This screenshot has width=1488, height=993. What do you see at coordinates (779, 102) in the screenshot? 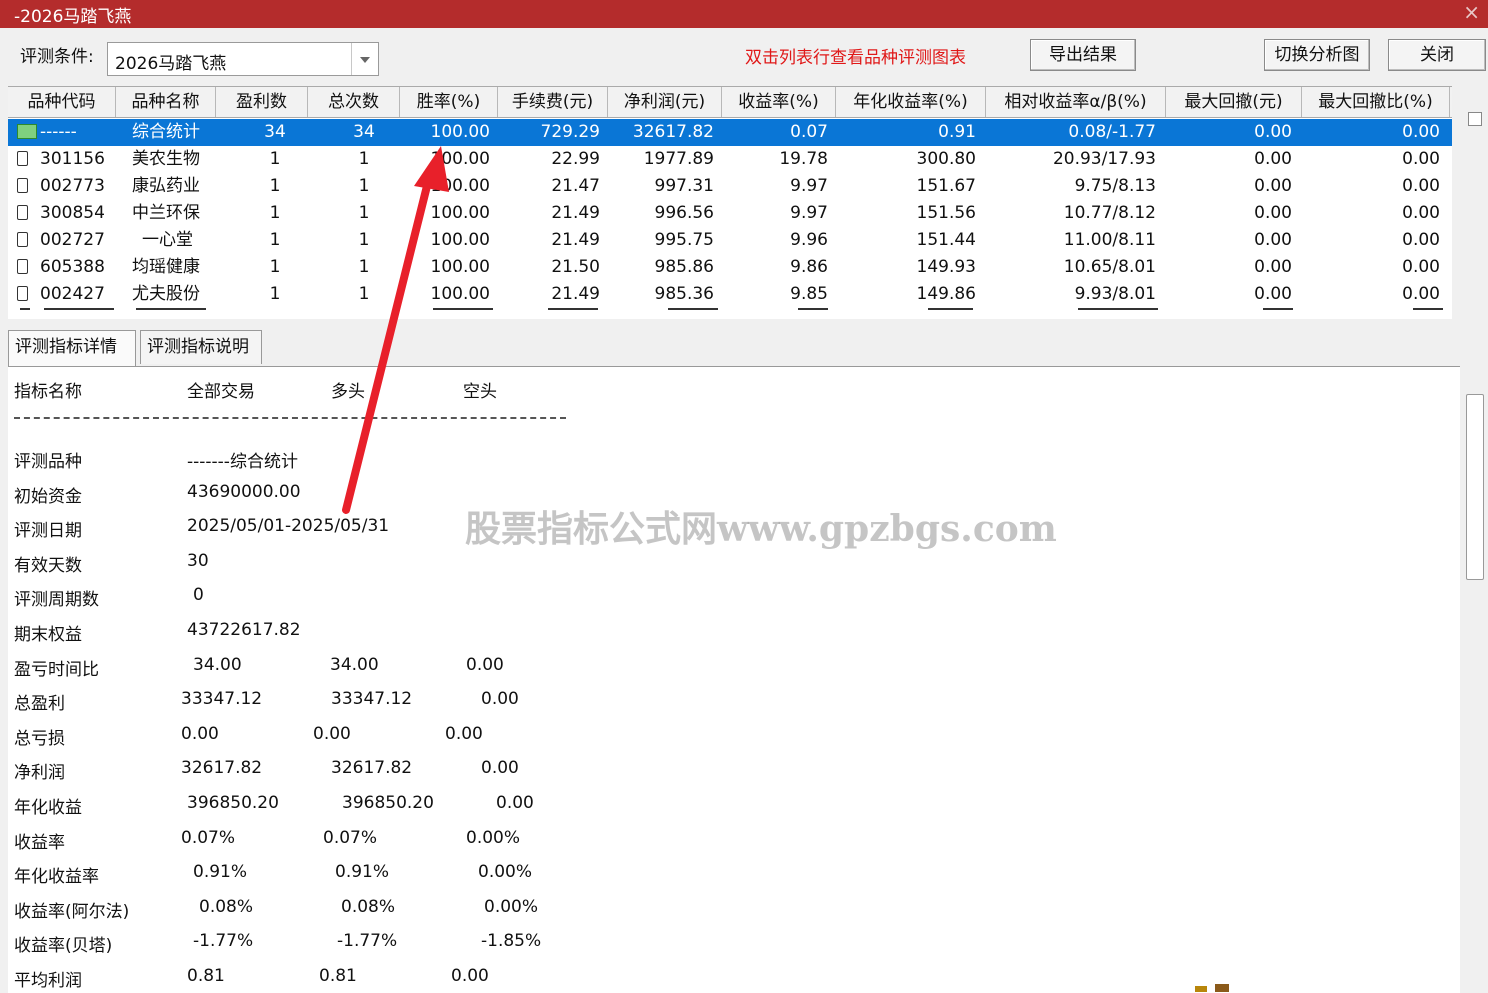
I see `column-header: 收益率(%)` at bounding box center [779, 102].